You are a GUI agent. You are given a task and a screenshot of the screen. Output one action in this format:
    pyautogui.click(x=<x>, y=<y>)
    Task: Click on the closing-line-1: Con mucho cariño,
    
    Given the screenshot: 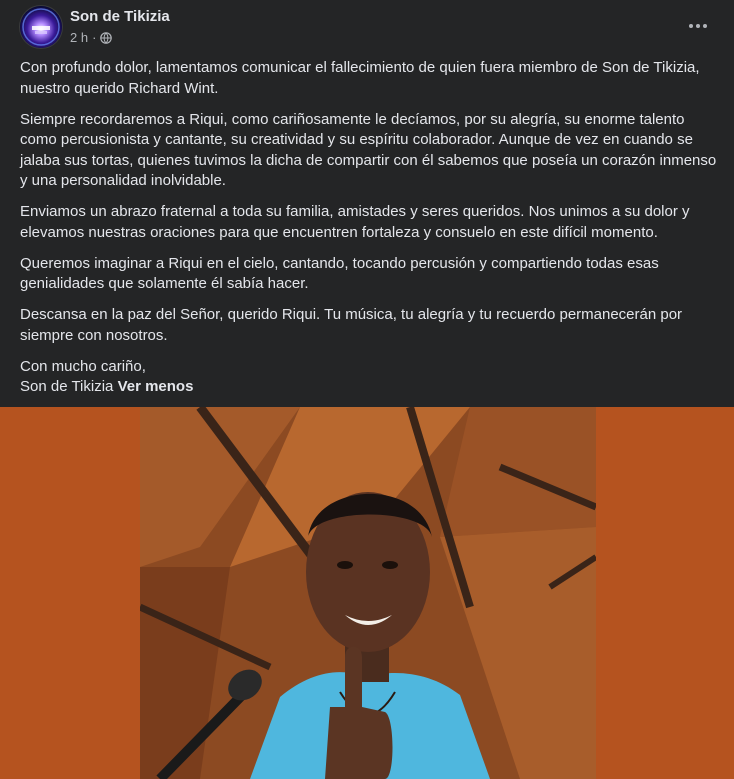 What is the action you would take?
    pyautogui.click(x=83, y=366)
    